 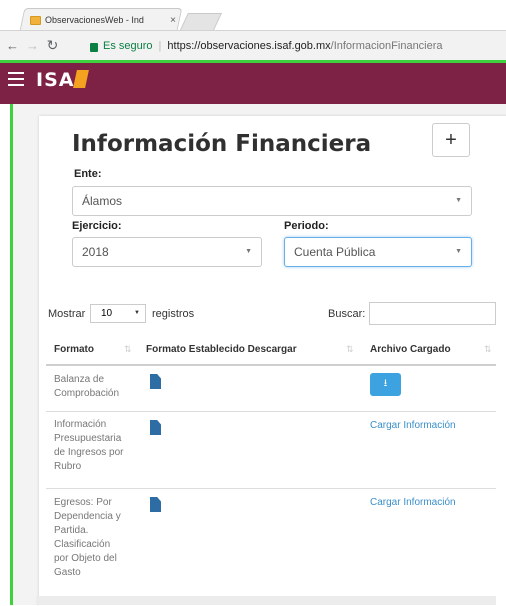 What do you see at coordinates (306, 226) in the screenshot?
I see `periodo-label: Periodo:` at bounding box center [306, 226].